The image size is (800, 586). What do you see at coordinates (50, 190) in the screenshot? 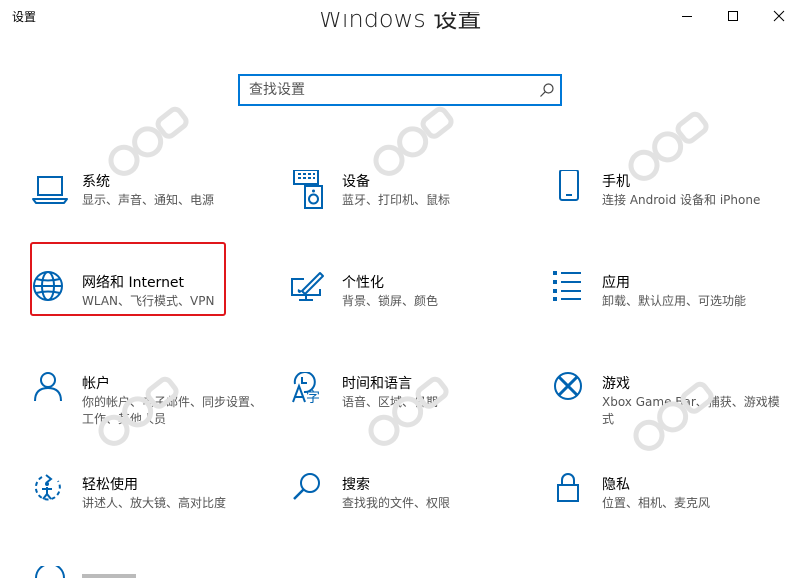
I see `laptop-icon` at bounding box center [50, 190].